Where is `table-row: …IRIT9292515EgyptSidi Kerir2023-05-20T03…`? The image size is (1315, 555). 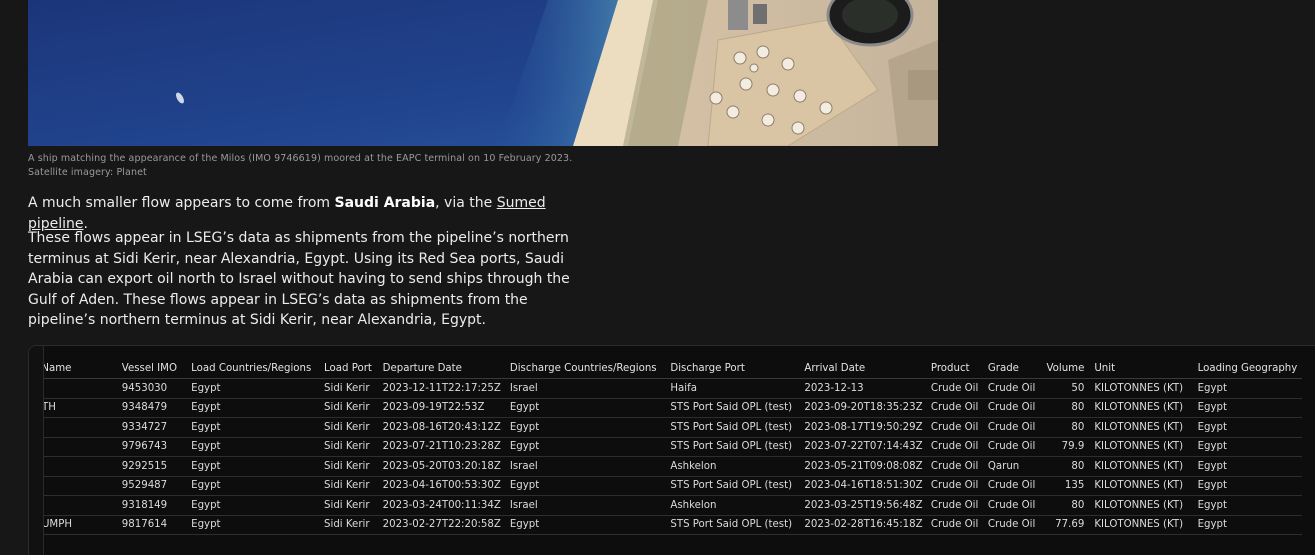 table-row: …IRIT9292515EgyptSidi Kerir2023-05-20T03… is located at coordinates (665, 466).